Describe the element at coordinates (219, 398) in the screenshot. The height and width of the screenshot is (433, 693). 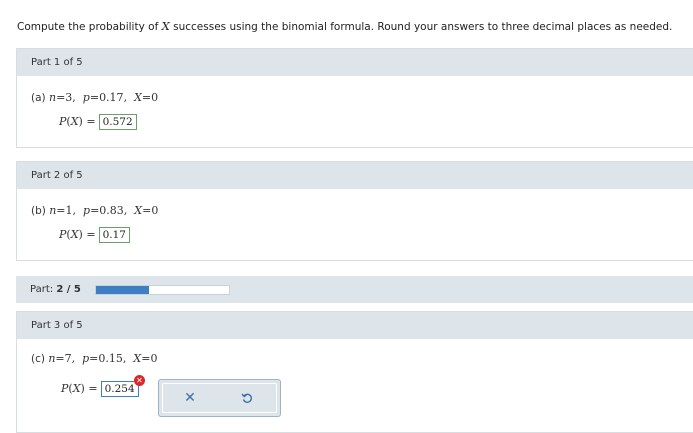
I see `answer-action-panel: ✕` at that location.